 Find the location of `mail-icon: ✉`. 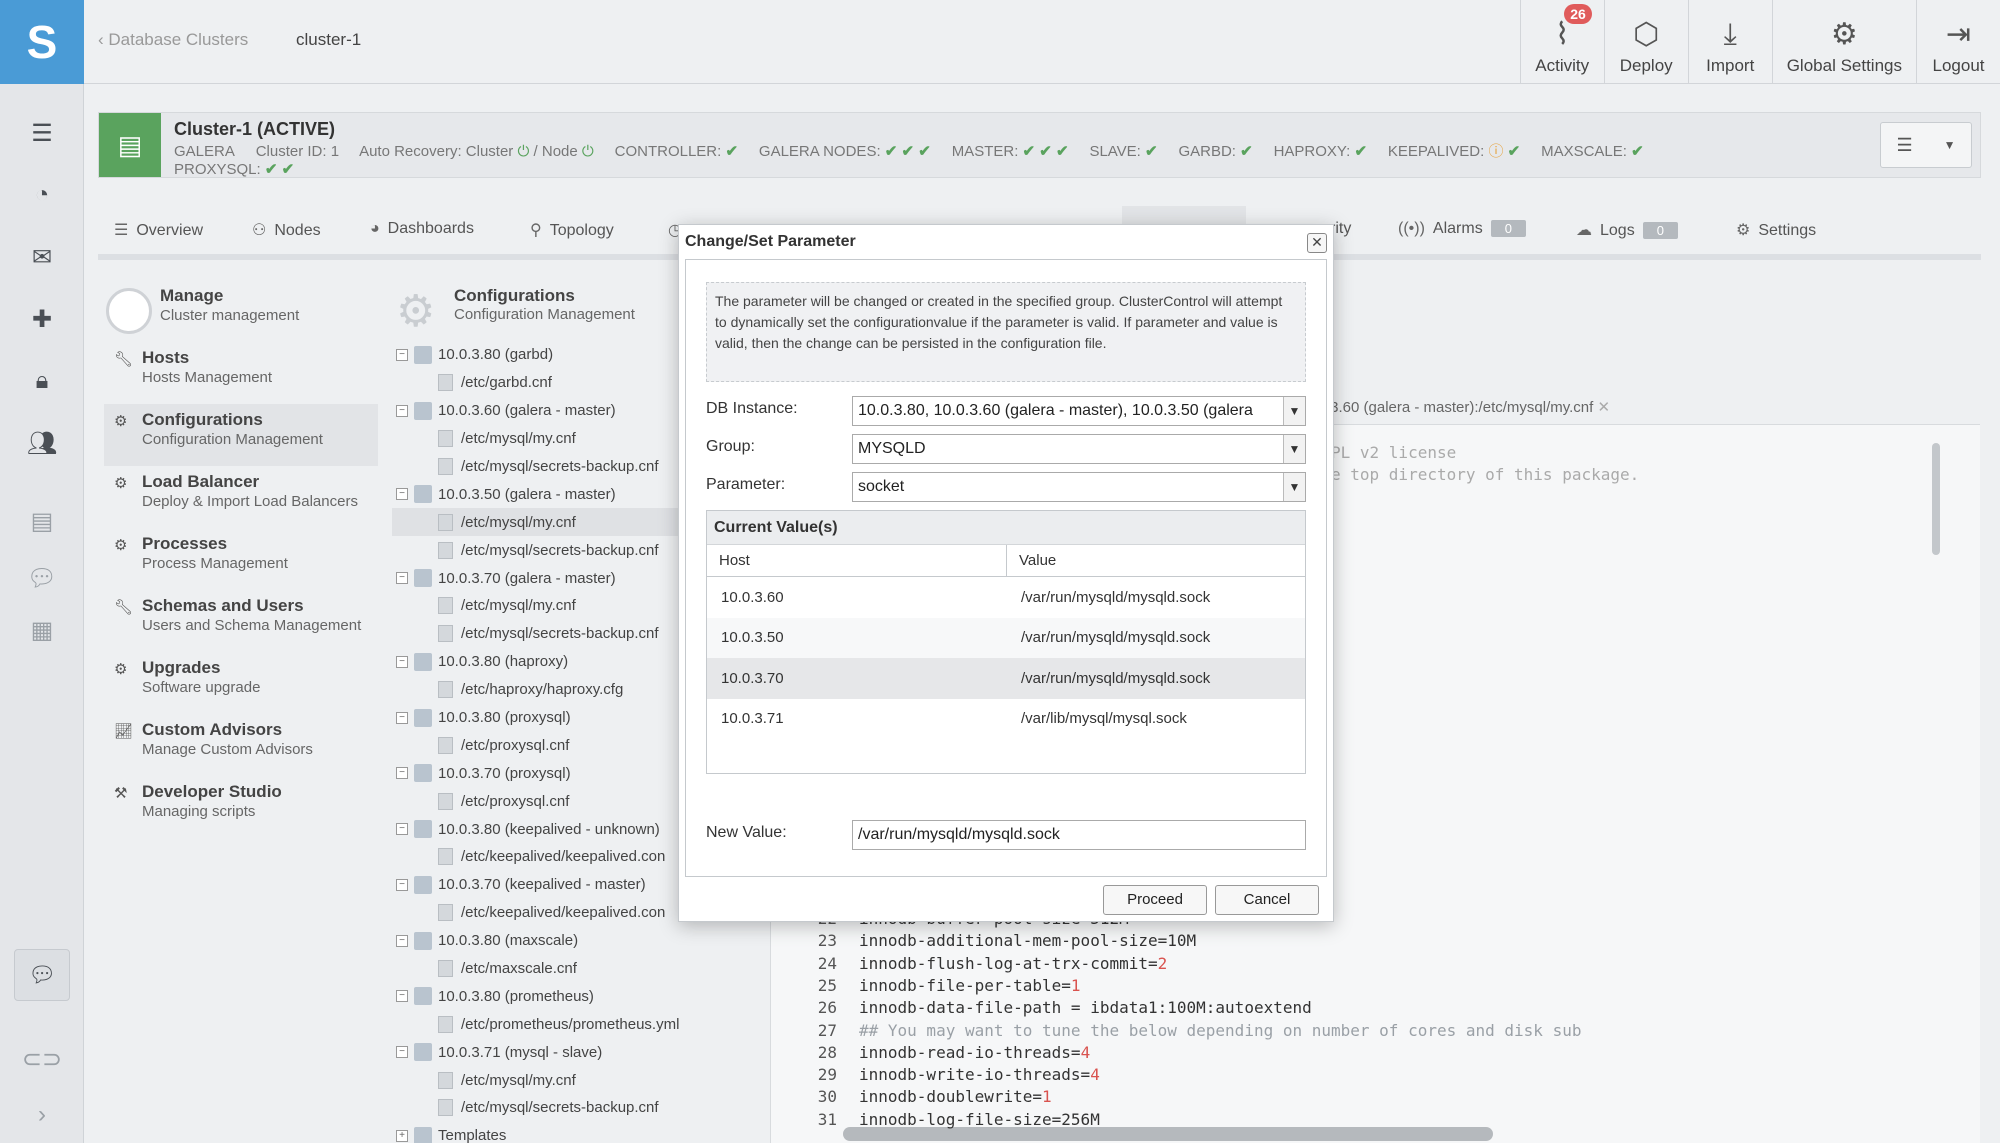

mail-icon: ✉ is located at coordinates (42, 257).